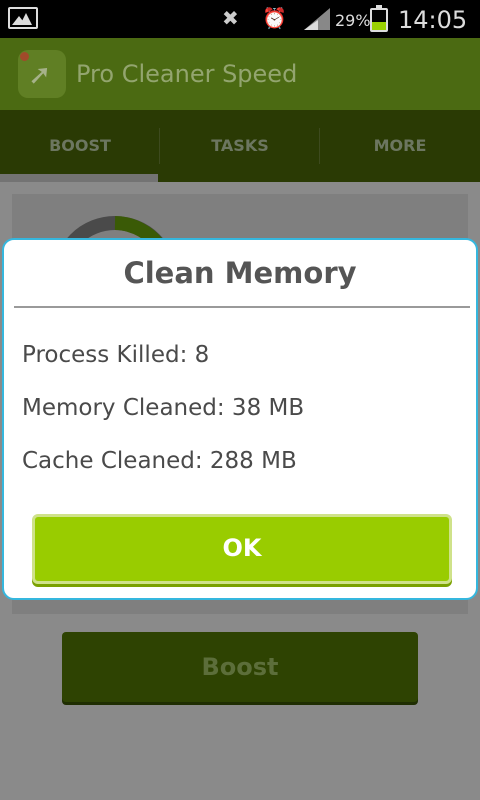 This screenshot has height=800, width=480. I want to click on boost-button: Boost, so click(240, 667).